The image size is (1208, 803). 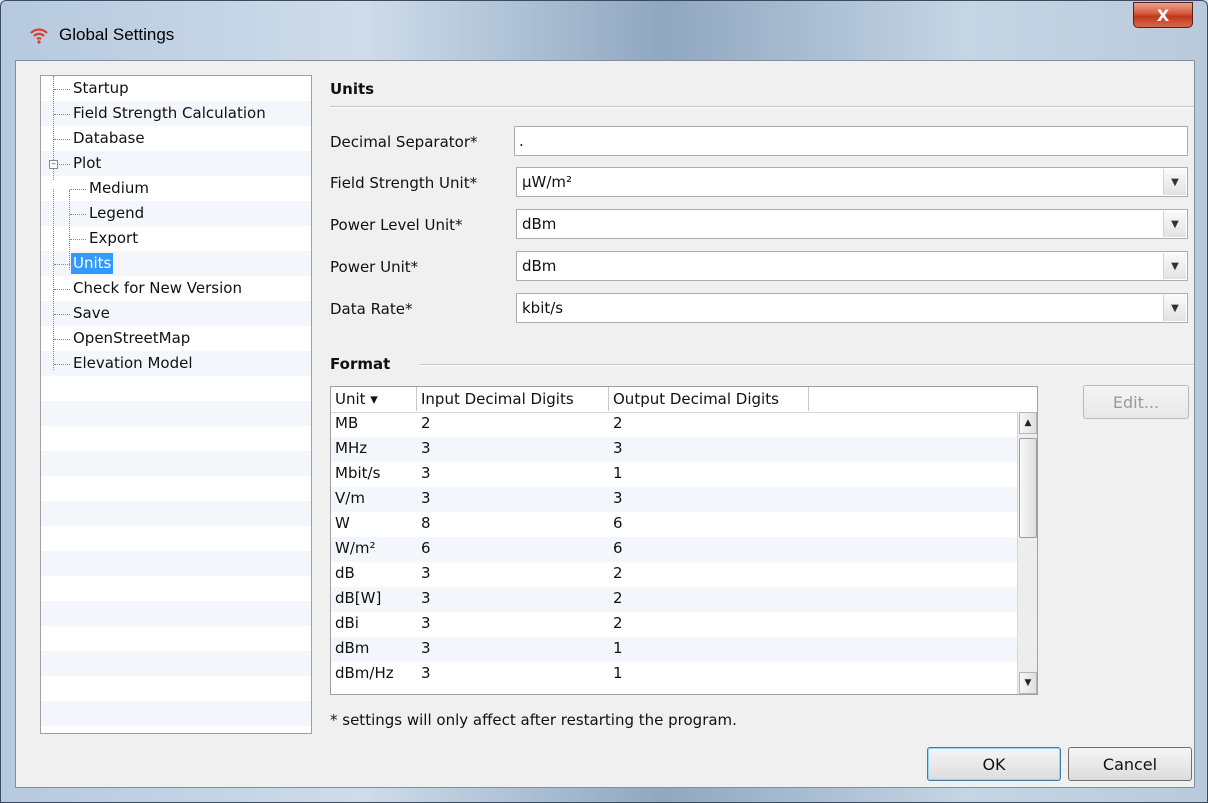 What do you see at coordinates (374, 267) in the screenshot?
I see `power-unit-label: Power Unit*` at bounding box center [374, 267].